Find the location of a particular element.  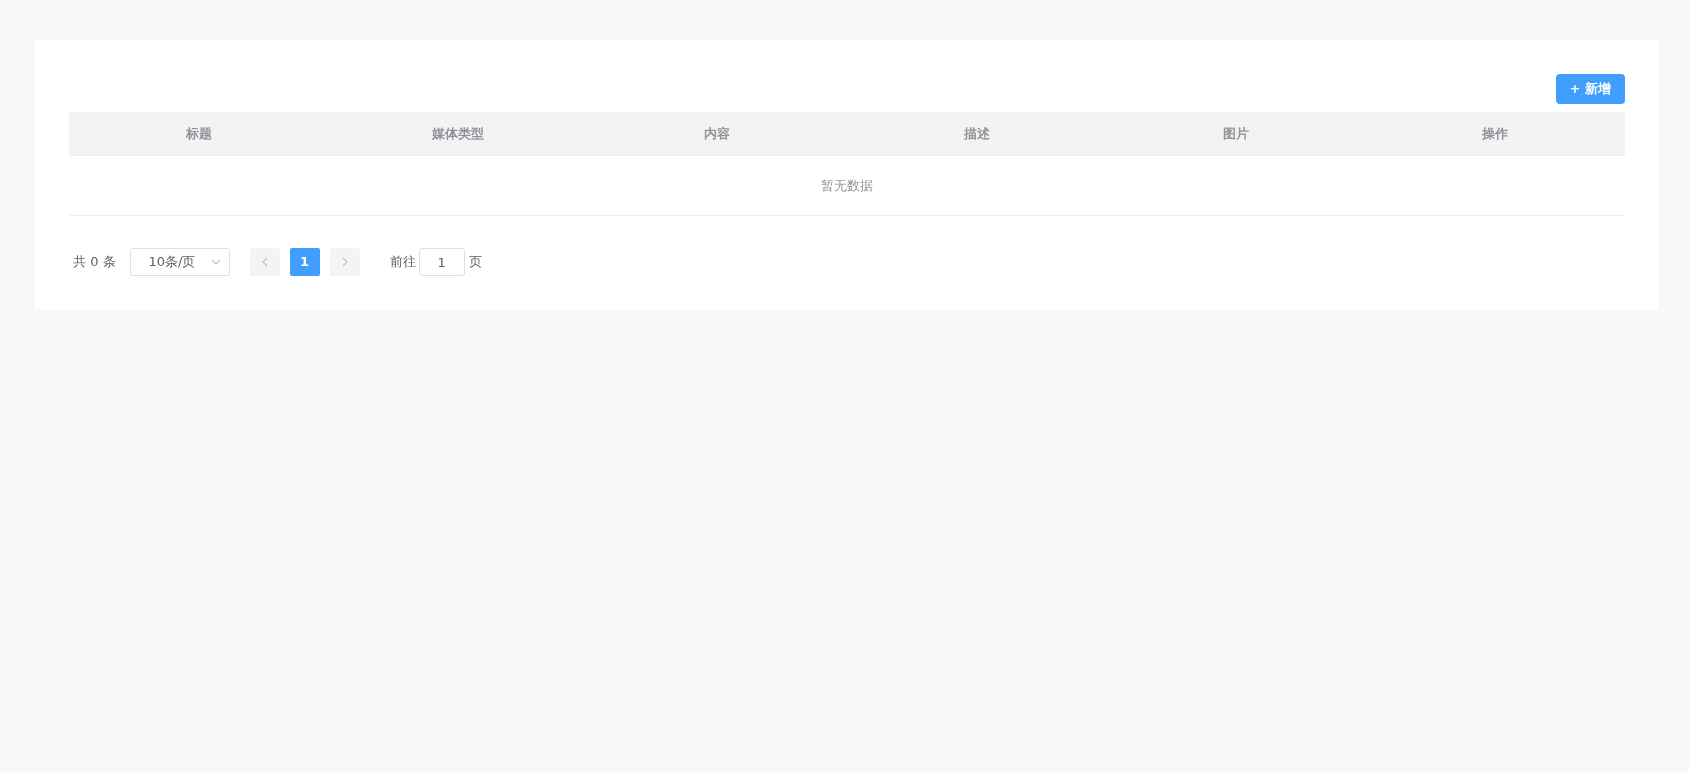

goto-label: 前往 is located at coordinates (402, 262).